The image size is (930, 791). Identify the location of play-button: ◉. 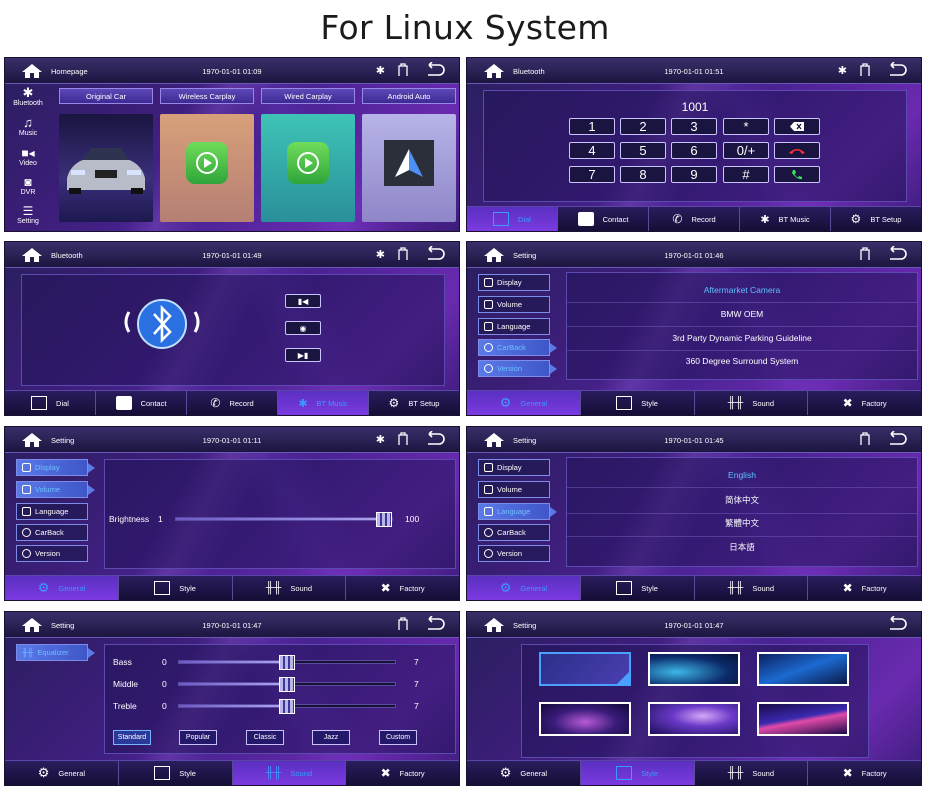
(303, 328).